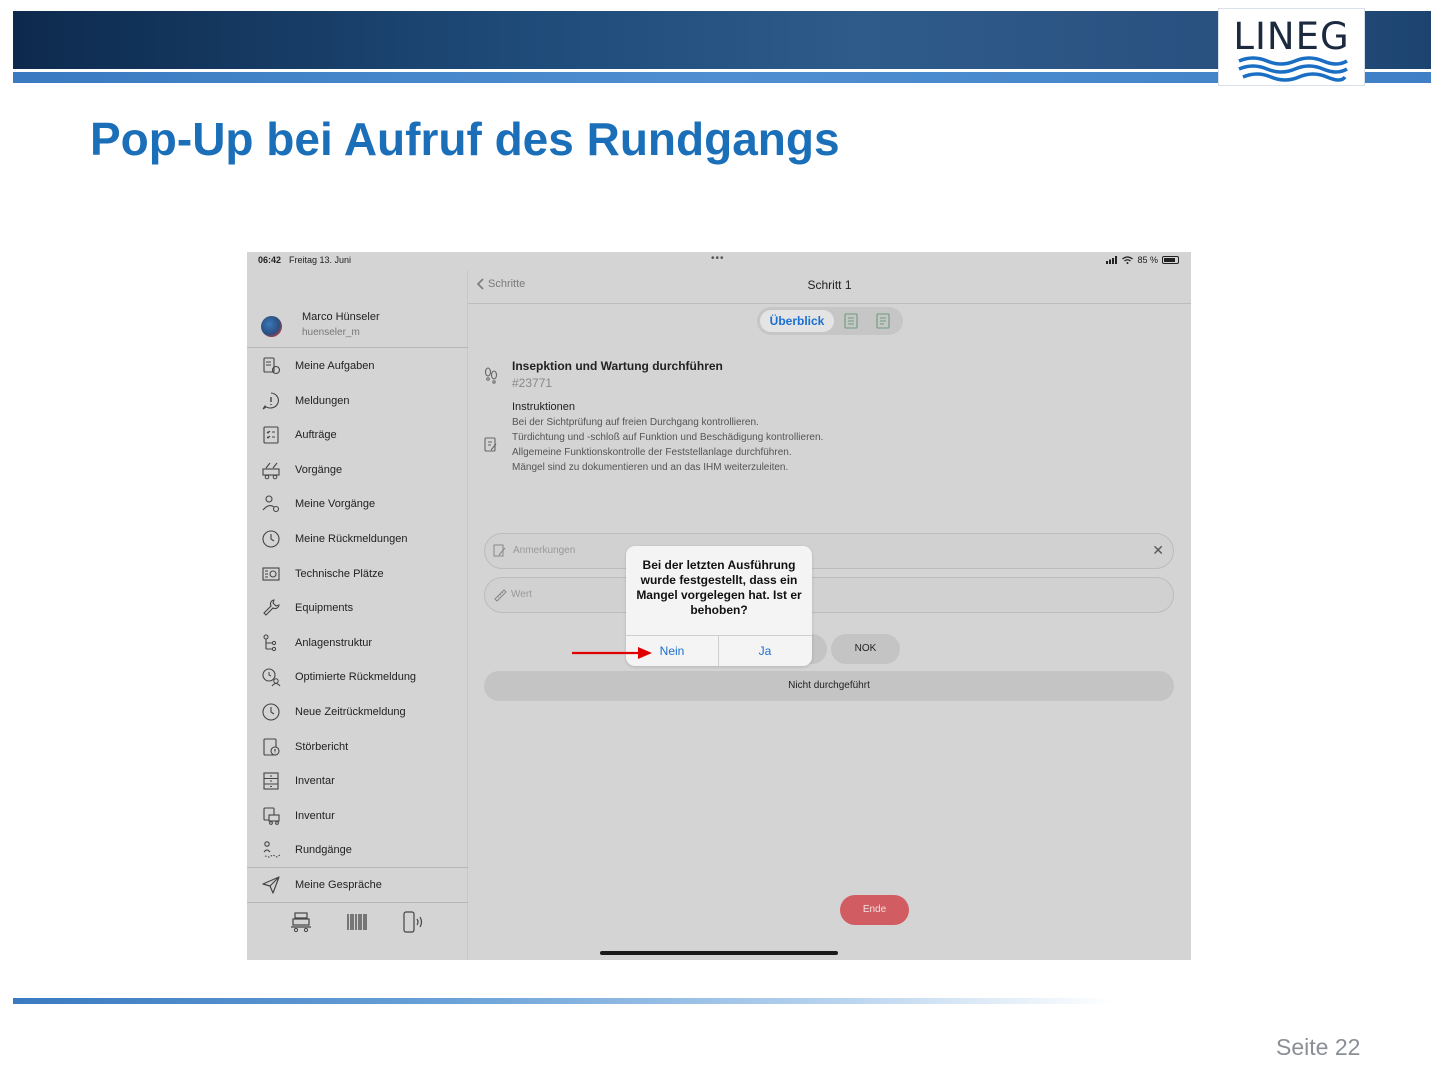 The height and width of the screenshot is (1080, 1440). Describe the element at coordinates (500, 595) in the screenshot. I see `ruler-icon` at that location.